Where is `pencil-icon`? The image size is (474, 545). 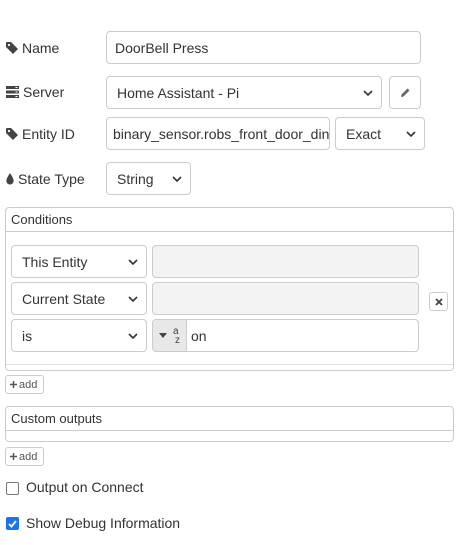
pencil-icon is located at coordinates (404, 92).